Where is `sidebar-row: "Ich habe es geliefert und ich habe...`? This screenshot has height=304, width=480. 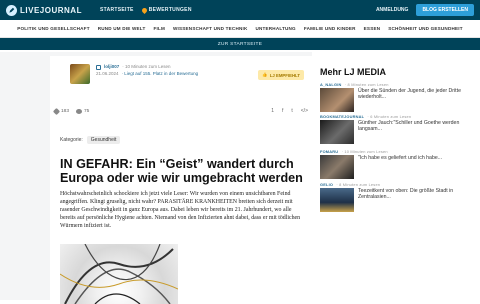 sidebar-row: "Ich habe es geliefert und ich habe... is located at coordinates (395, 167).